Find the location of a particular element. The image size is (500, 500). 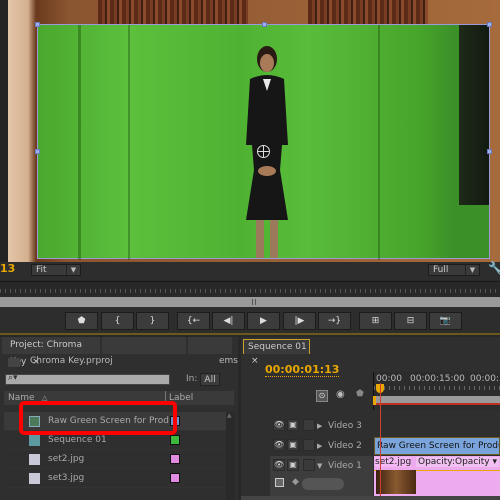

go-to-out-button: →} is located at coordinates (334, 321).